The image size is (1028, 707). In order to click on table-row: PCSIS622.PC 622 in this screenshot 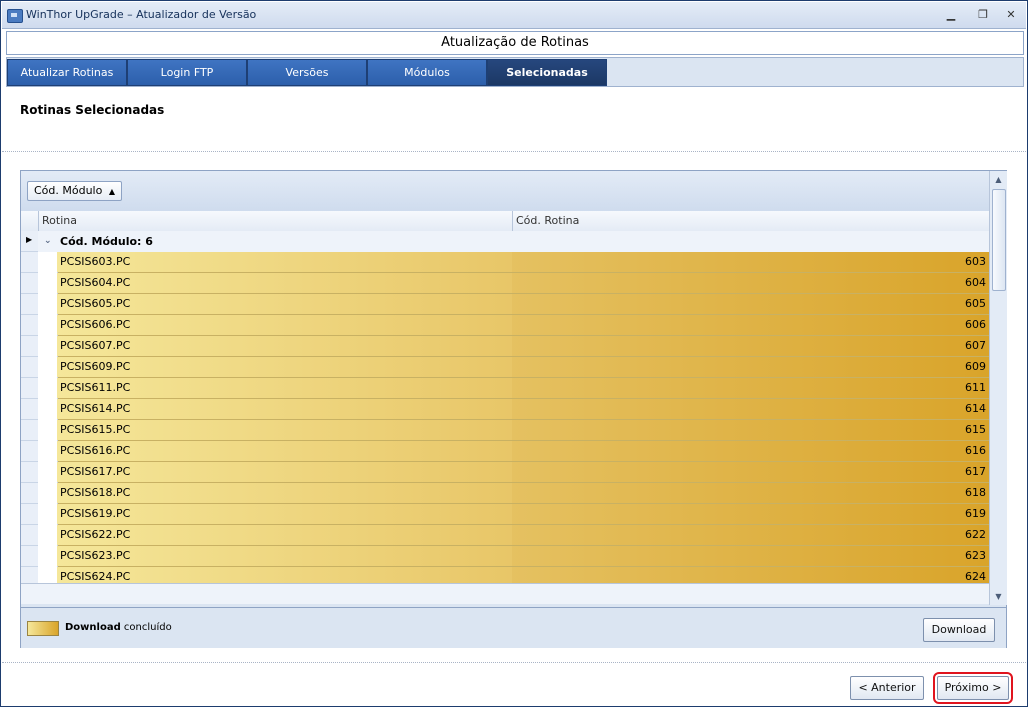, I will do `click(513, 535)`.